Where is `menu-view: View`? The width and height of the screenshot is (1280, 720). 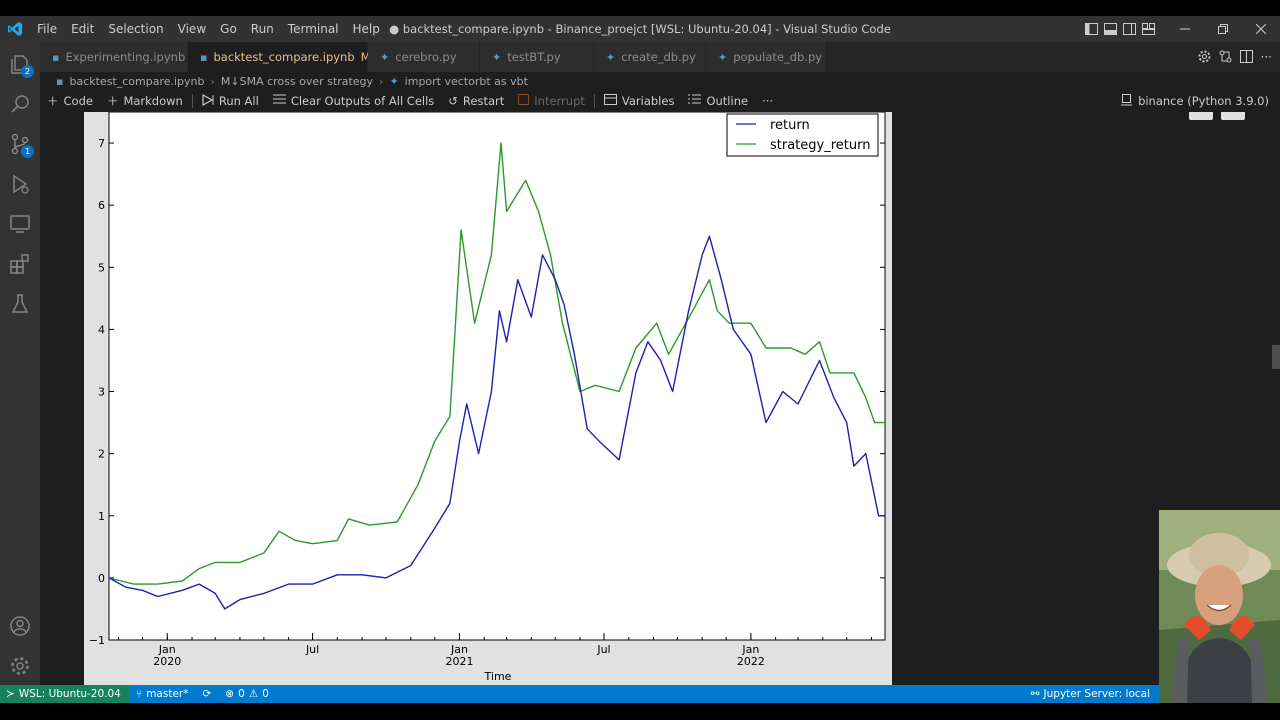 menu-view: View is located at coordinates (192, 29).